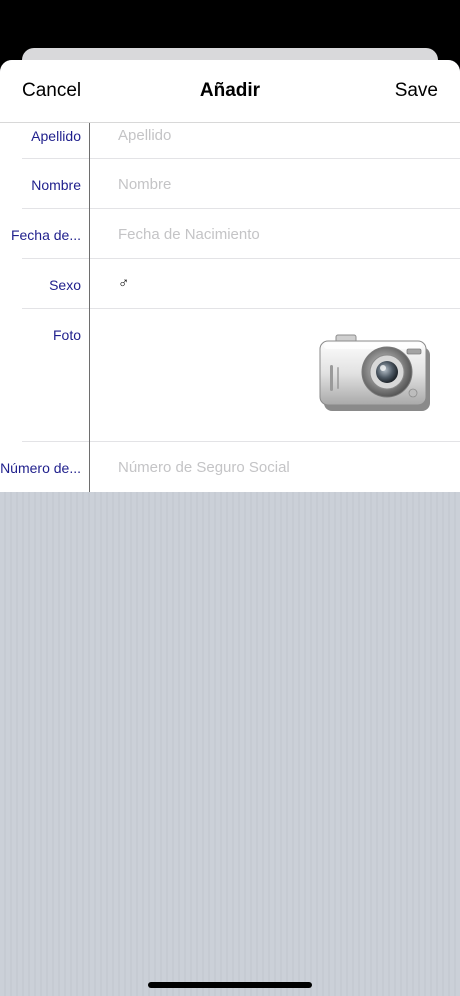 This screenshot has height=996, width=460. Describe the element at coordinates (416, 91) in the screenshot. I see `save-button: Save` at that location.